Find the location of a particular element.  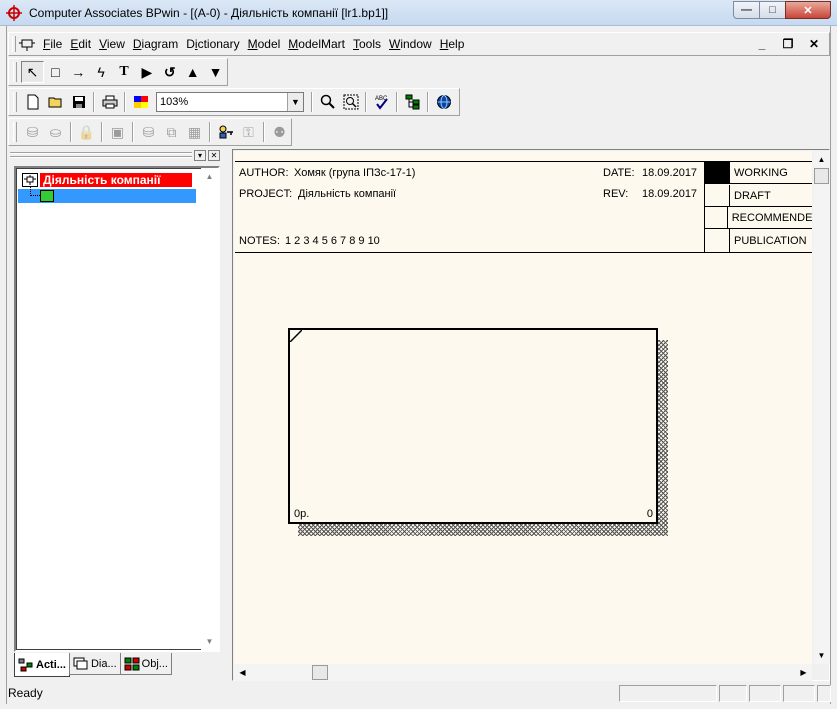

mm-security-button is located at coordinates (225, 132).